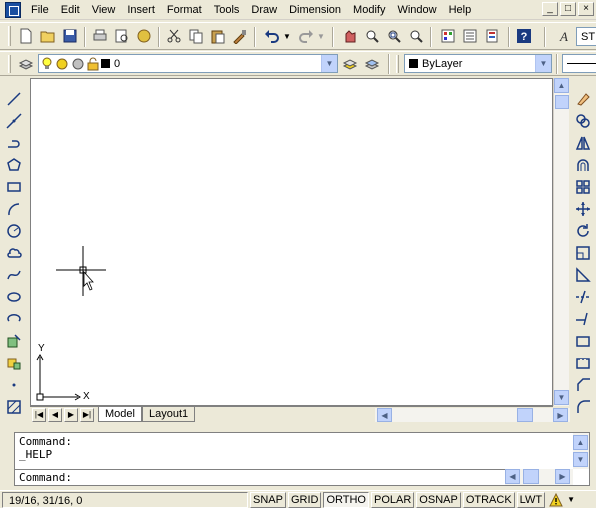 This screenshot has width=596, height=508. I want to click on redo-dropdown-icon: ▼, so click(321, 36).